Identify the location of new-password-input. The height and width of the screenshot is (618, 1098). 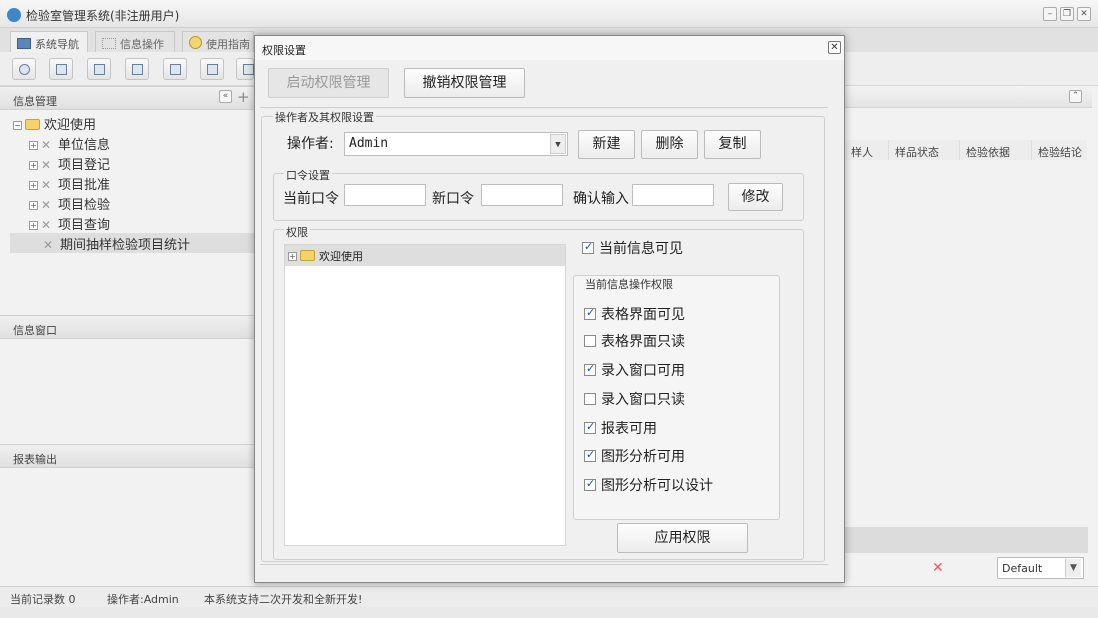
(522, 195).